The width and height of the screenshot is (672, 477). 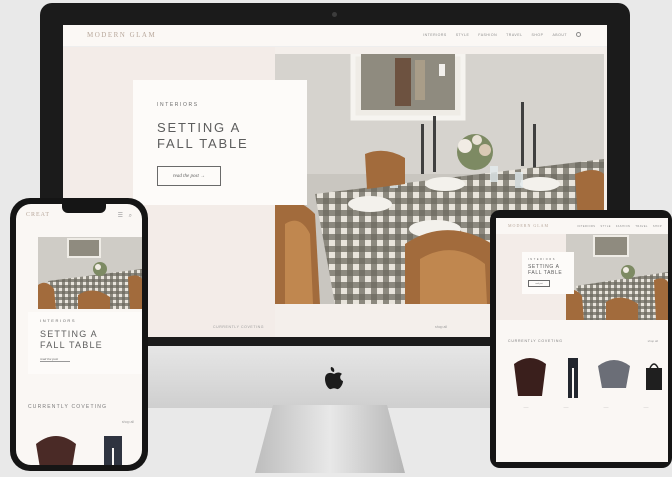 I want to click on nav-item-about: ABOUT, so click(x=559, y=35).